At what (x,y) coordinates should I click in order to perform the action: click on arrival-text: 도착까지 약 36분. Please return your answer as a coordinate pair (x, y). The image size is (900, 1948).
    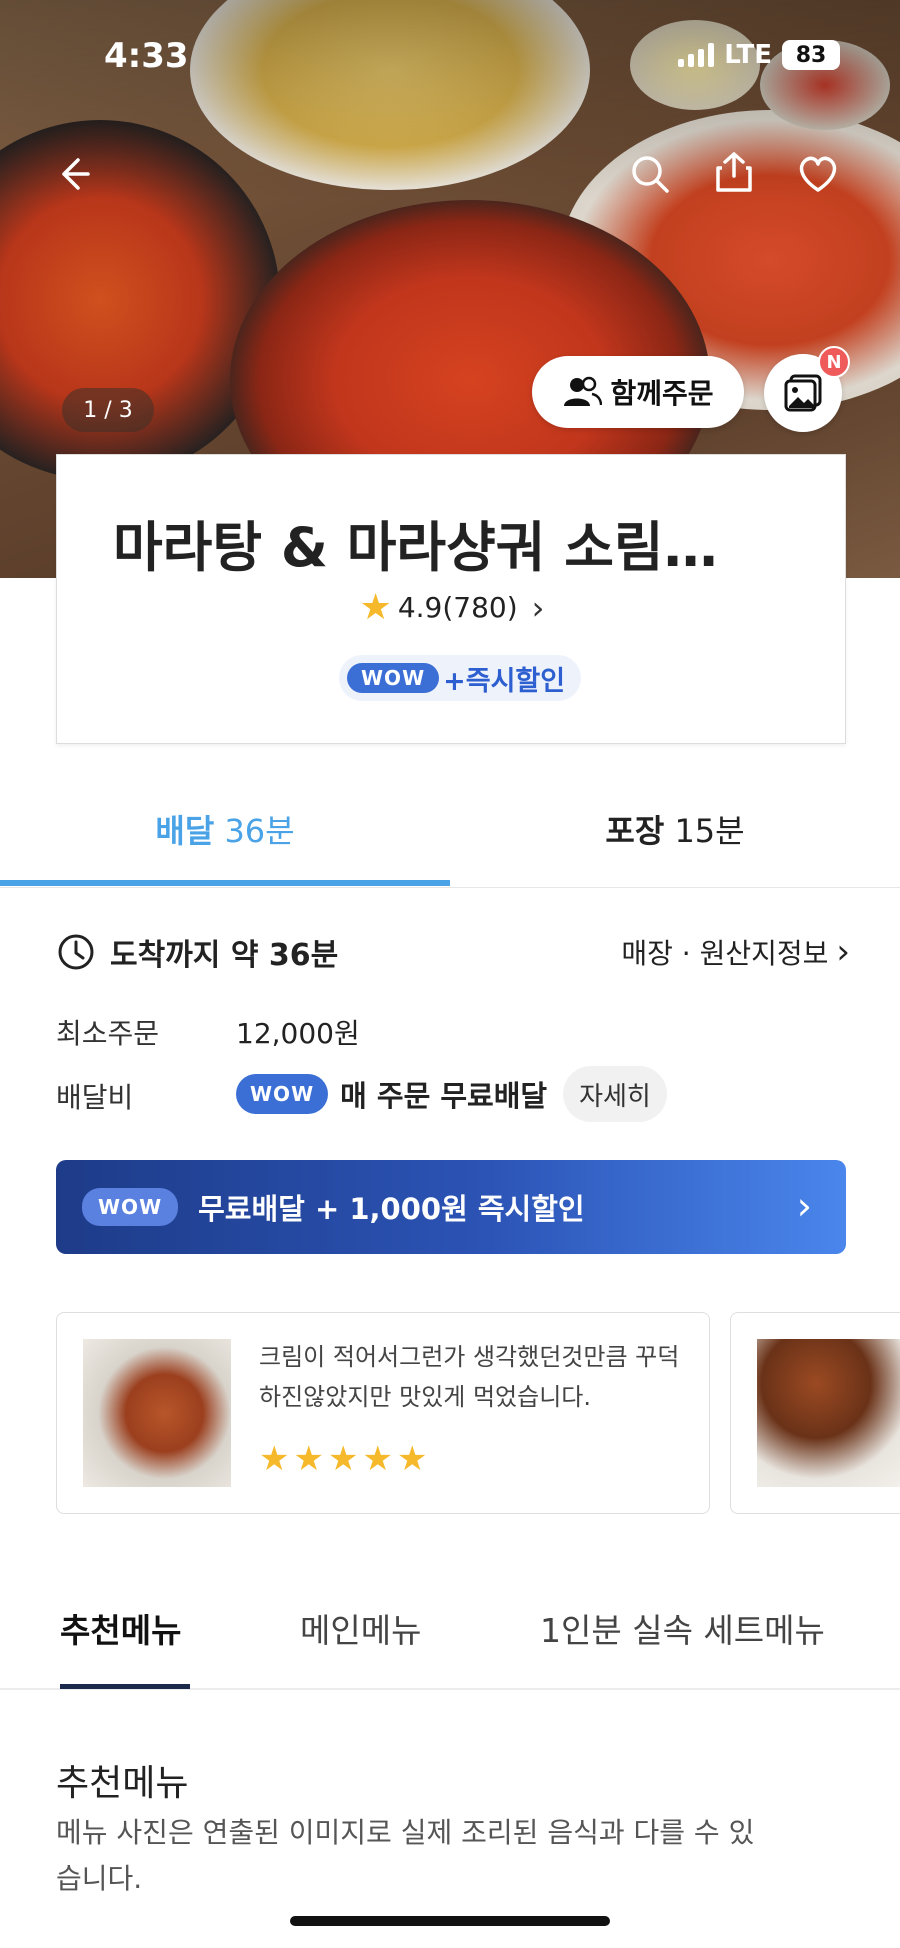
    Looking at the image, I should click on (224, 955).